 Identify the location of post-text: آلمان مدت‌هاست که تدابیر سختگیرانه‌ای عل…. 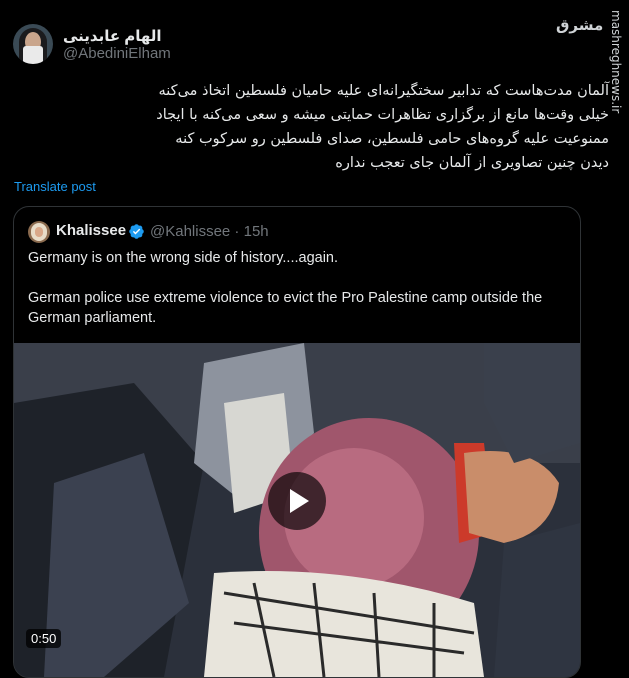
(311, 127).